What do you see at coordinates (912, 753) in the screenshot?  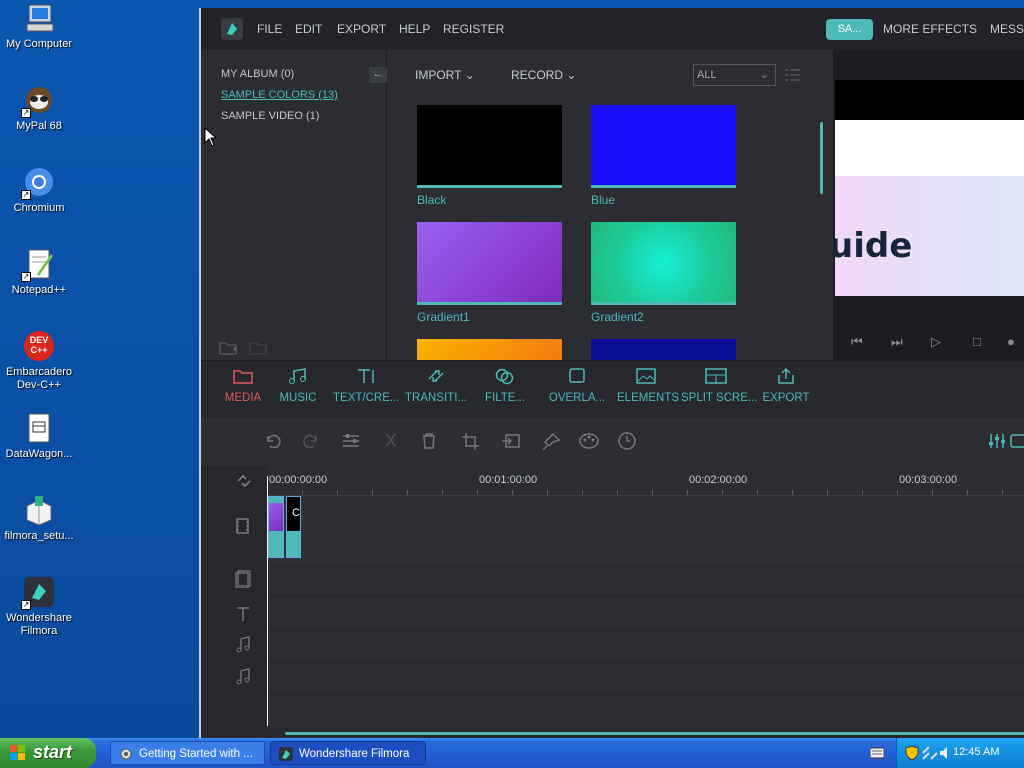 I see `security-shield-icon` at bounding box center [912, 753].